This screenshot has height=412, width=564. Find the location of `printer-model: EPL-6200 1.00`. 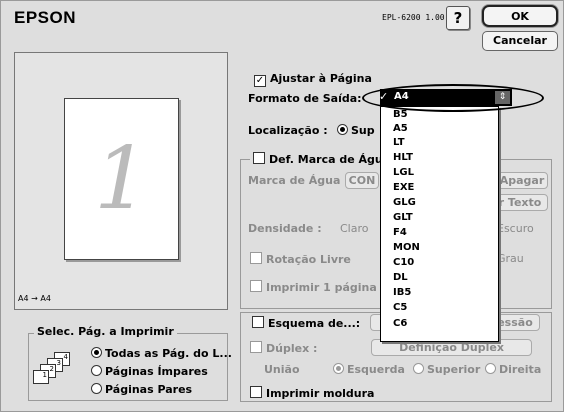

printer-model: EPL-6200 1.00 is located at coordinates (413, 17).